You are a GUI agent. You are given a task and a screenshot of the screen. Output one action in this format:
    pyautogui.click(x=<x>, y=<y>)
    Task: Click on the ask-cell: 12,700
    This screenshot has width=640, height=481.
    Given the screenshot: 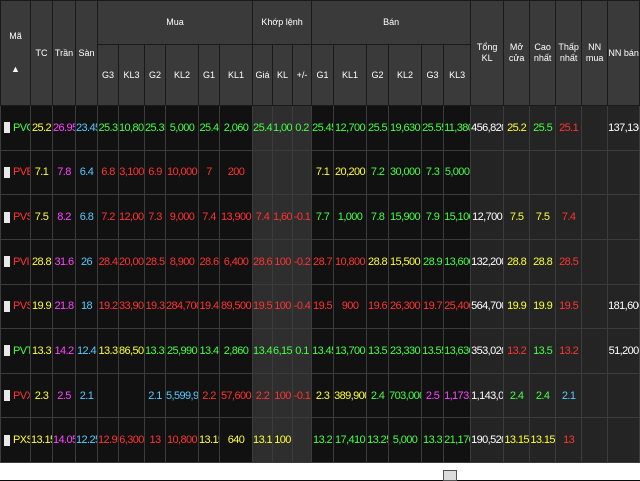 What is the action you would take?
    pyautogui.click(x=350, y=128)
    